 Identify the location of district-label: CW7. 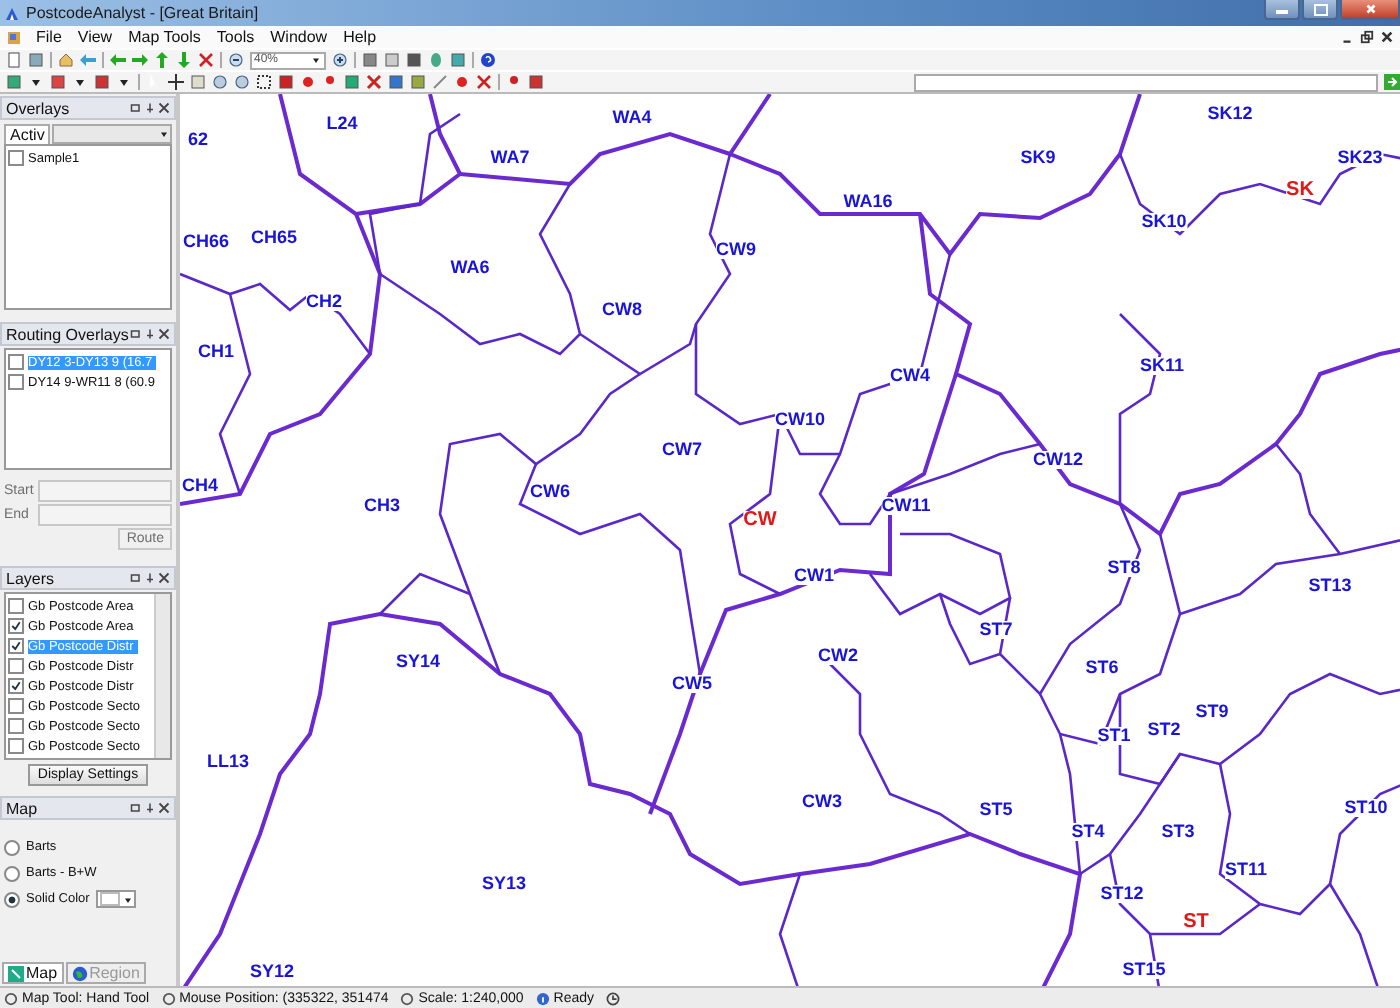
(682, 450).